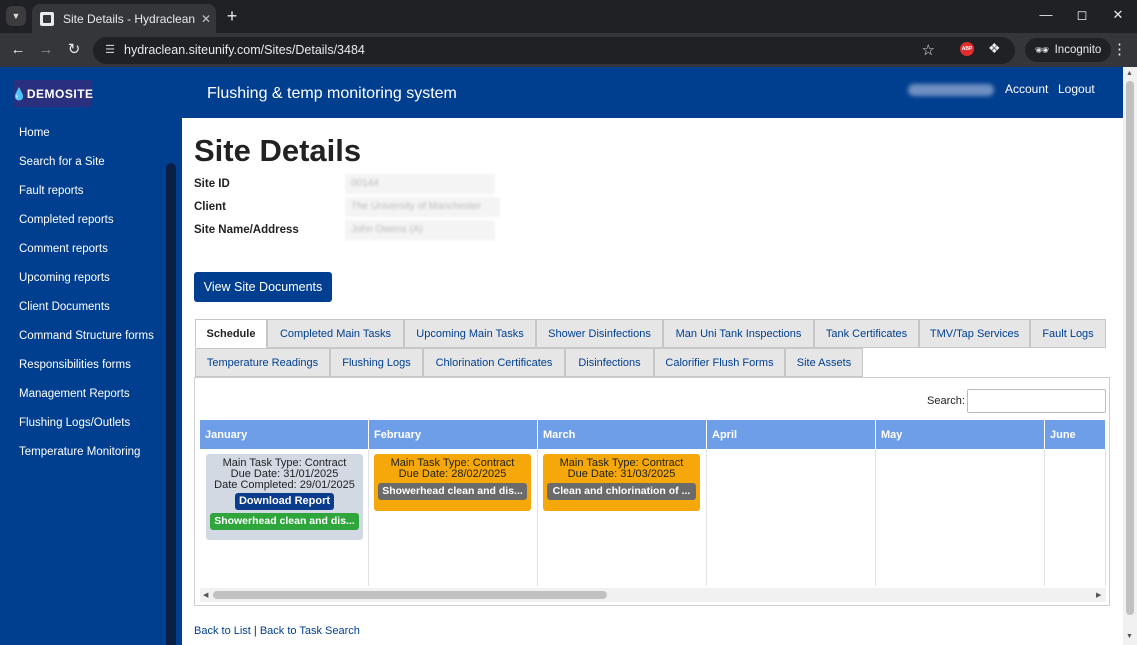 The image size is (1137, 645). What do you see at coordinates (64, 307) in the screenshot?
I see `sidebar-item-client-documents: Client Documents` at bounding box center [64, 307].